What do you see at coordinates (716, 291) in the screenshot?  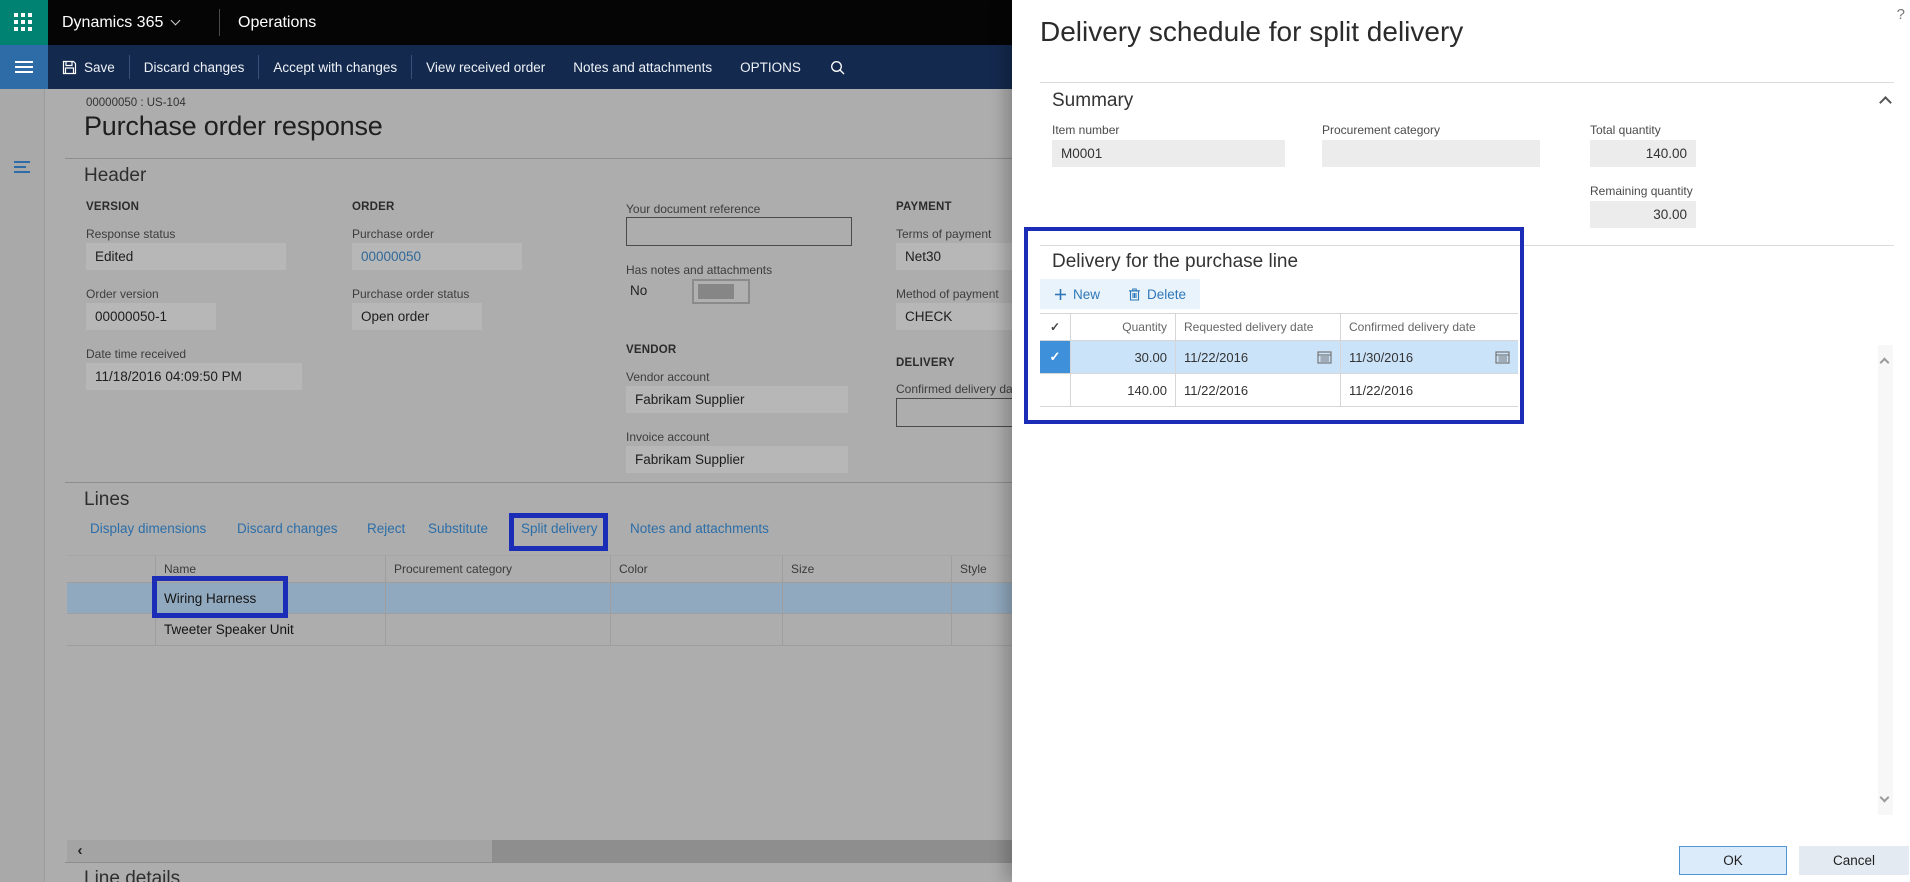 I see `toggle-knob-icon` at bounding box center [716, 291].